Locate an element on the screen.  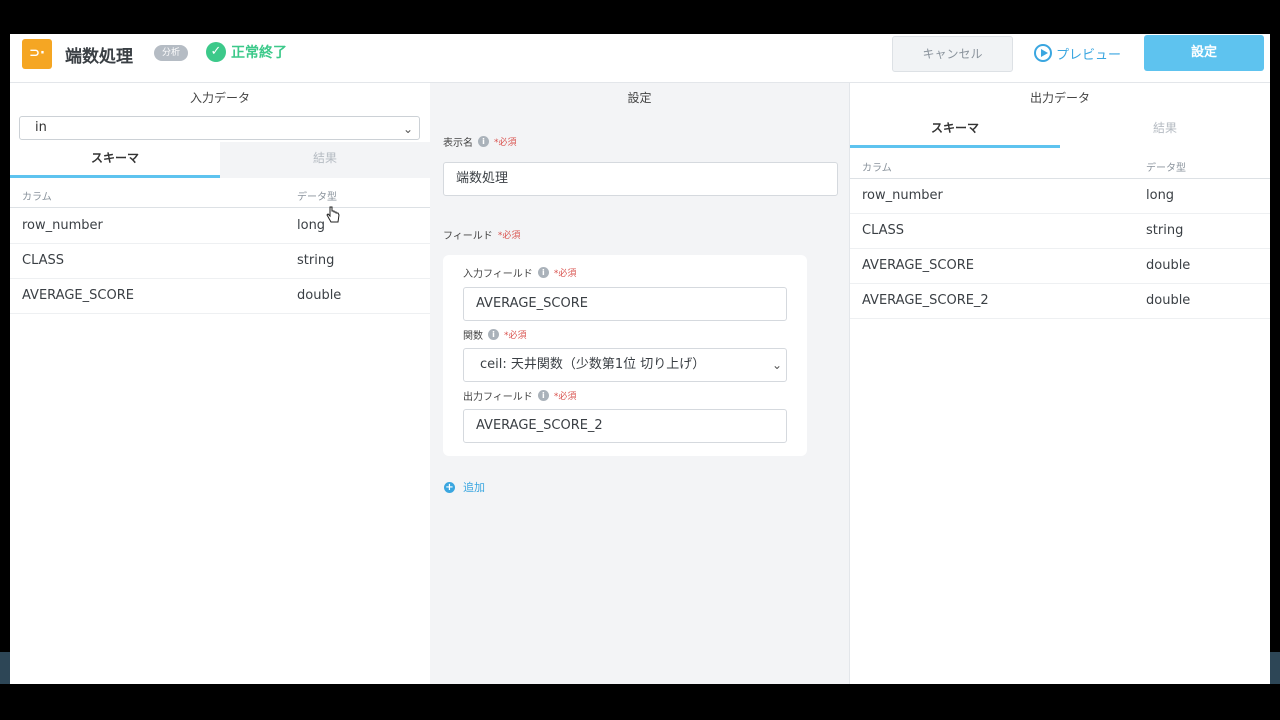
input-tabs: スキーマ 結果 is located at coordinates (220, 160).